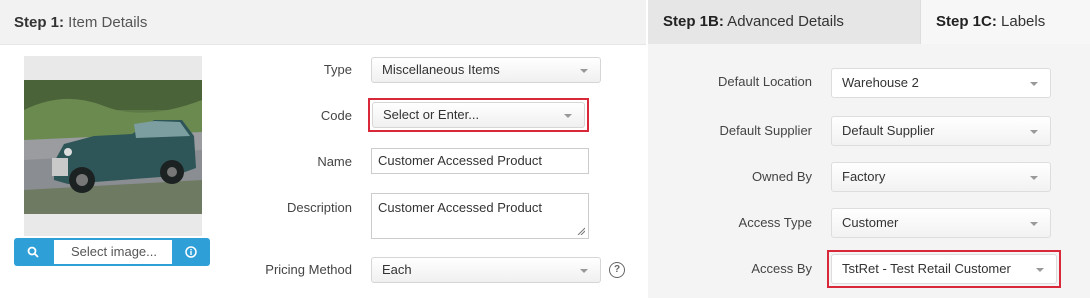 The height and width of the screenshot is (298, 1090). What do you see at coordinates (460, 207) in the screenshot?
I see `description-value: Customer Accessed Product` at bounding box center [460, 207].